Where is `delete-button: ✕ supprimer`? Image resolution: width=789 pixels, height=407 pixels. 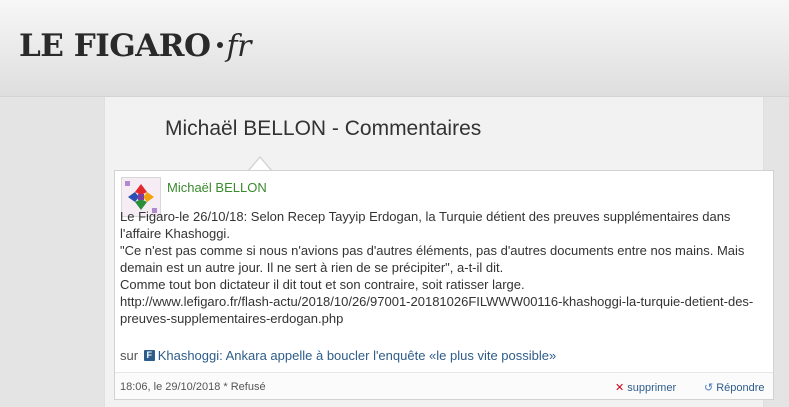
delete-button: ✕ supprimer is located at coordinates (645, 387).